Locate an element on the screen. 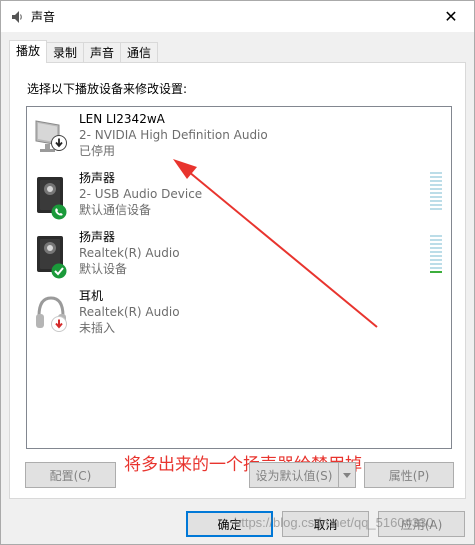 The width and height of the screenshot is (475, 545). disabled-down-arrow-icon is located at coordinates (59, 144).